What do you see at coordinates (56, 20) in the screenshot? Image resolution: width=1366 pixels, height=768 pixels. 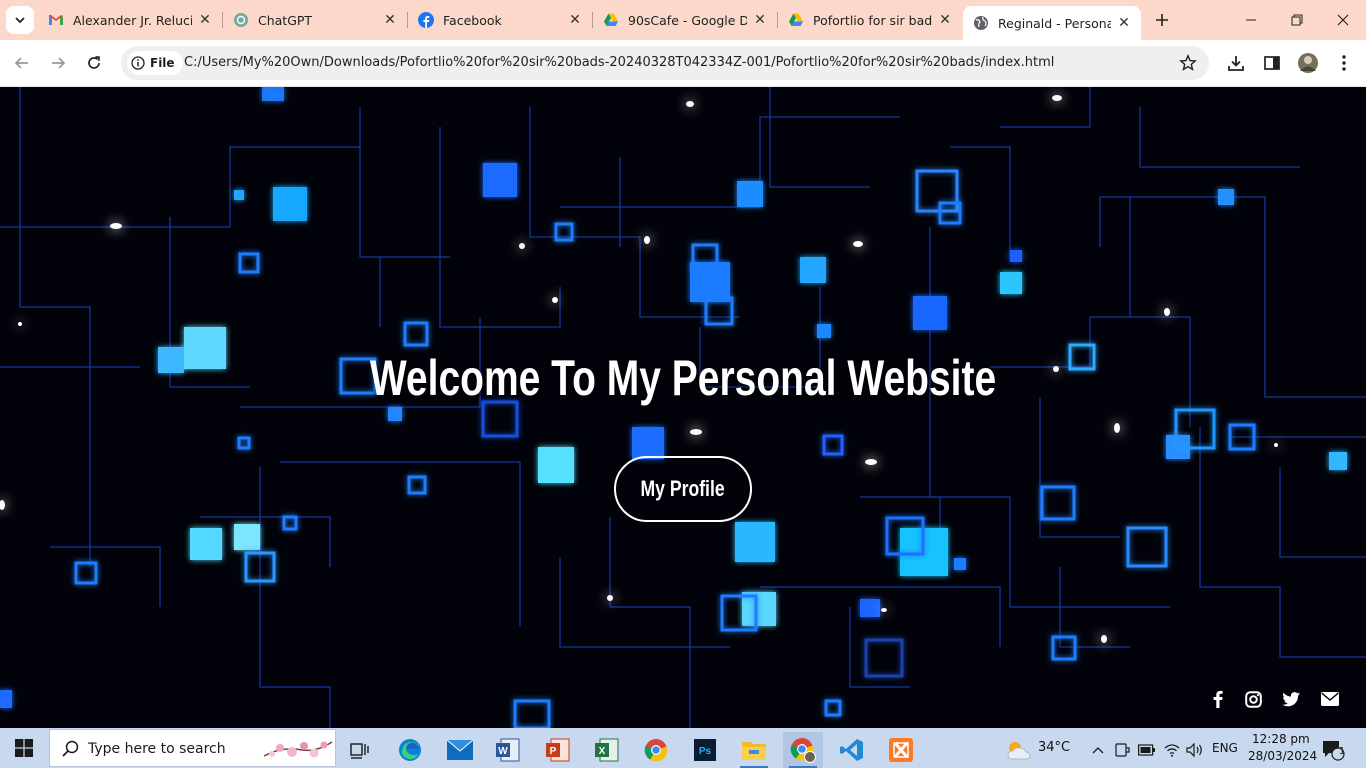 I see `gmail-icon` at bounding box center [56, 20].